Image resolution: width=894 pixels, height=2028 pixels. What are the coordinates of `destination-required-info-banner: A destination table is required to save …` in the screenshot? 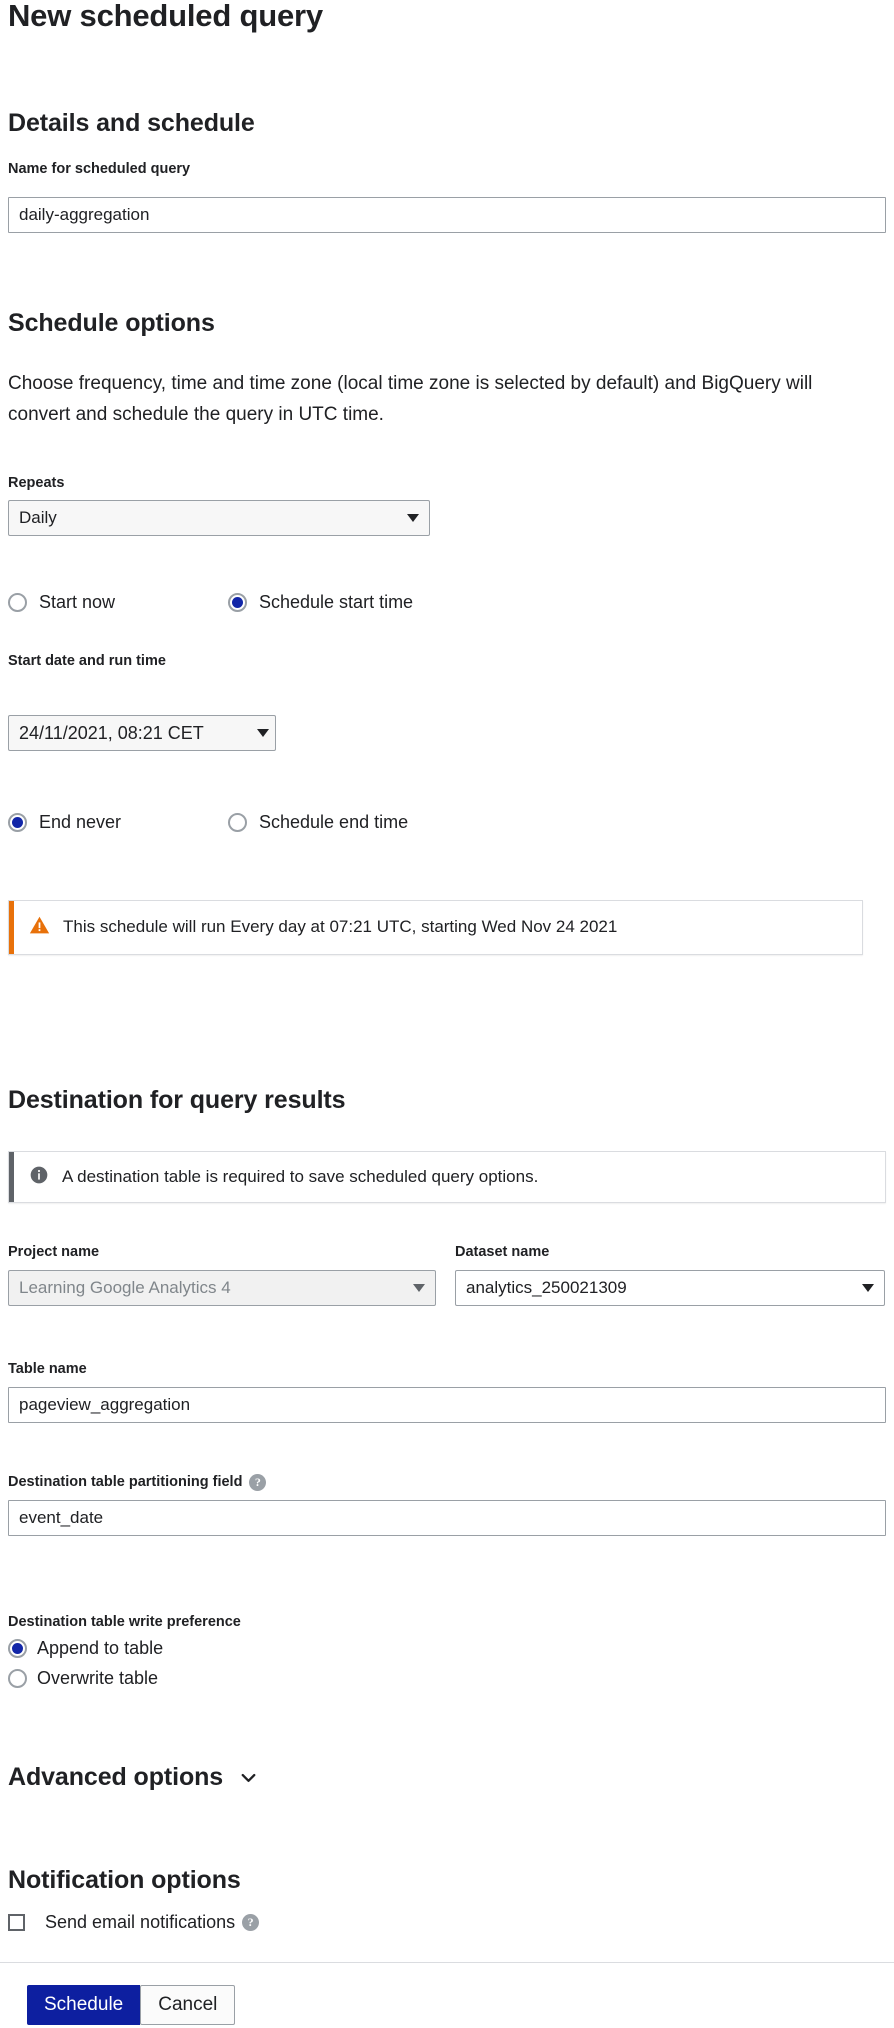 It's located at (447, 1177).